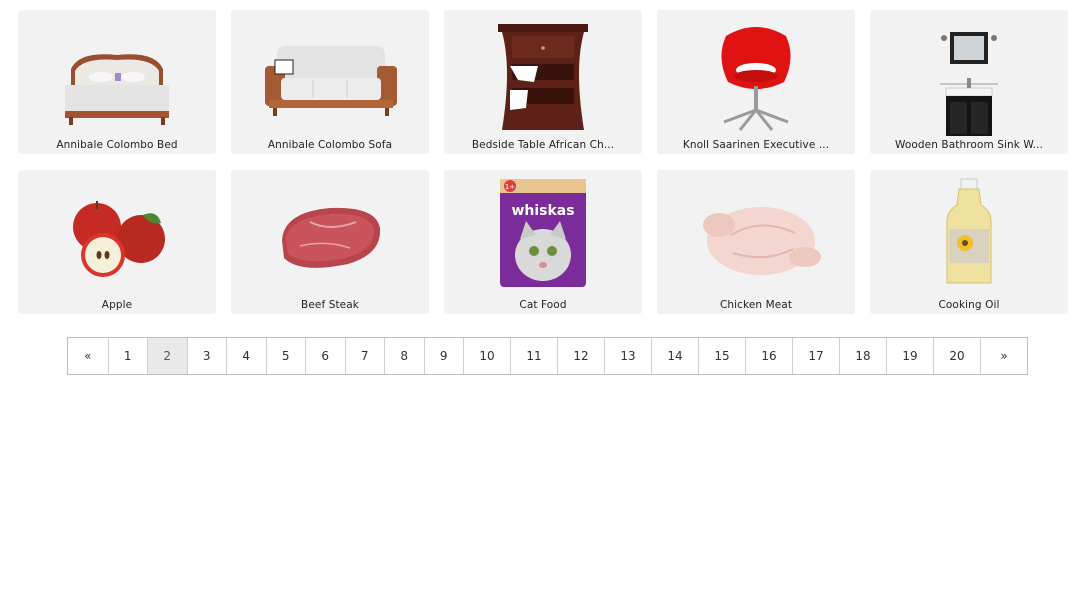  I want to click on page-13-button: 13, so click(627, 356).